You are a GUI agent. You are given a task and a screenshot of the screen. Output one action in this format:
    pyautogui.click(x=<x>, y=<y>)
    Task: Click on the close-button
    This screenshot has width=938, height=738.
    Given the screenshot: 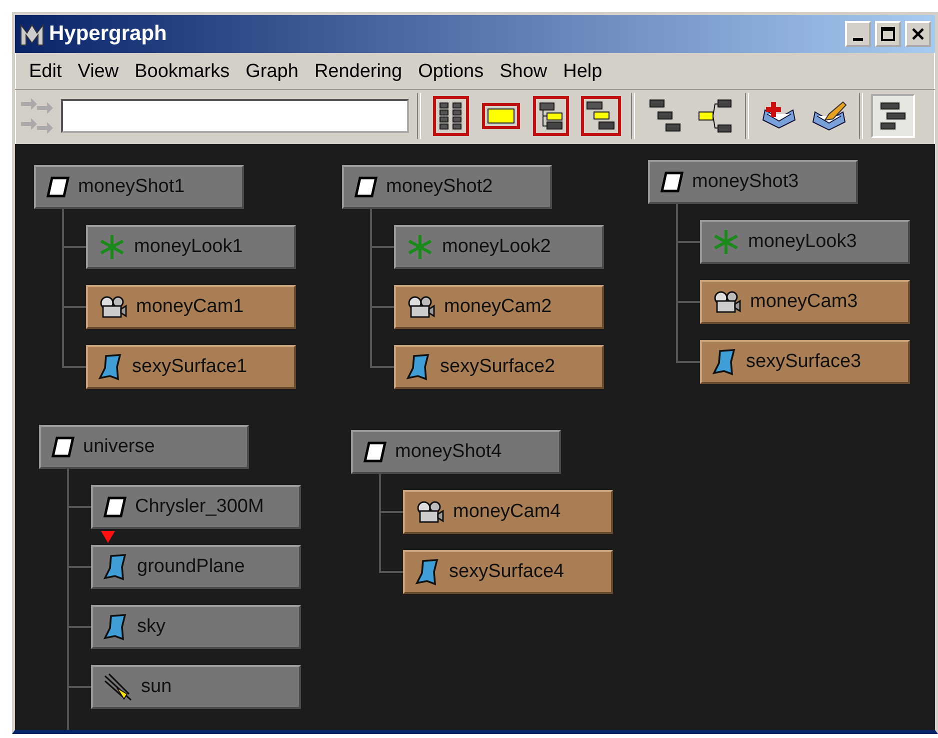 What is the action you would take?
    pyautogui.click(x=918, y=34)
    